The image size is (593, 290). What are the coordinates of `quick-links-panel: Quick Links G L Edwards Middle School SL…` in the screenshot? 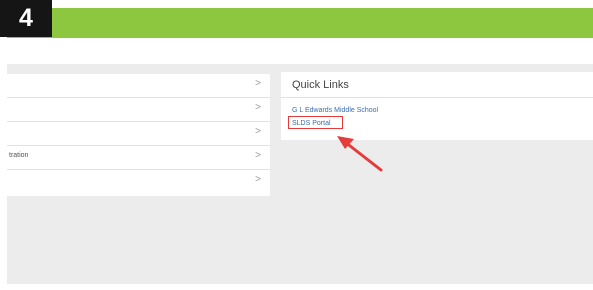 It's located at (437, 106).